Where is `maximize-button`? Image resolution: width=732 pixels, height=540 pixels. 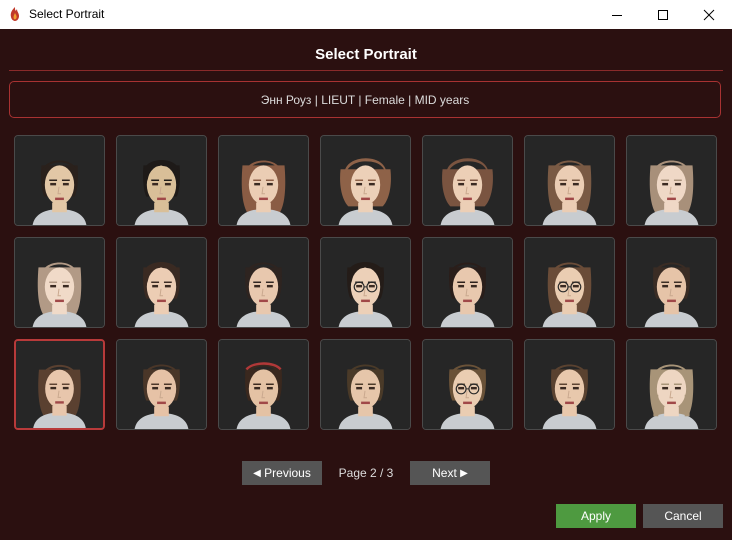 maximize-button is located at coordinates (663, 14).